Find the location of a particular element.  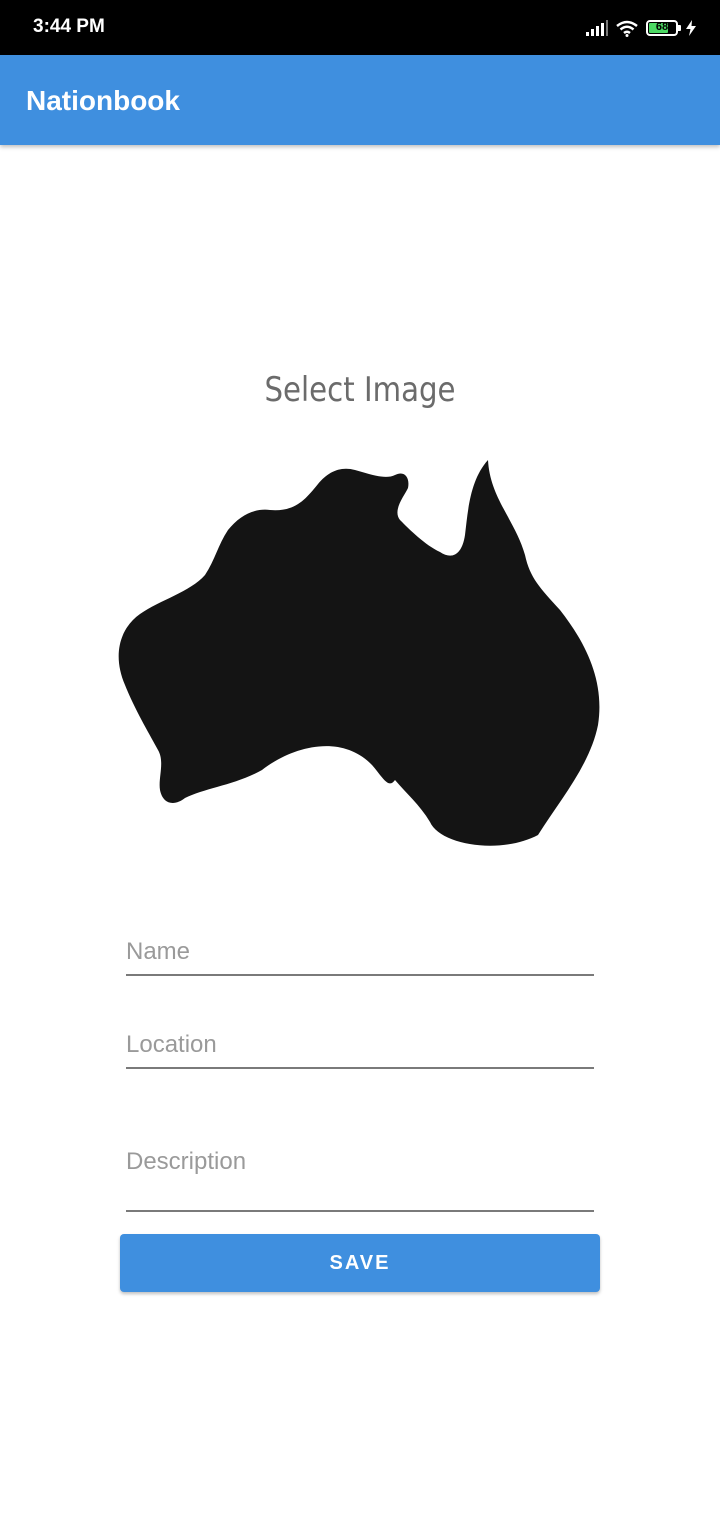

battery-icon: 68 is located at coordinates (663, 28).